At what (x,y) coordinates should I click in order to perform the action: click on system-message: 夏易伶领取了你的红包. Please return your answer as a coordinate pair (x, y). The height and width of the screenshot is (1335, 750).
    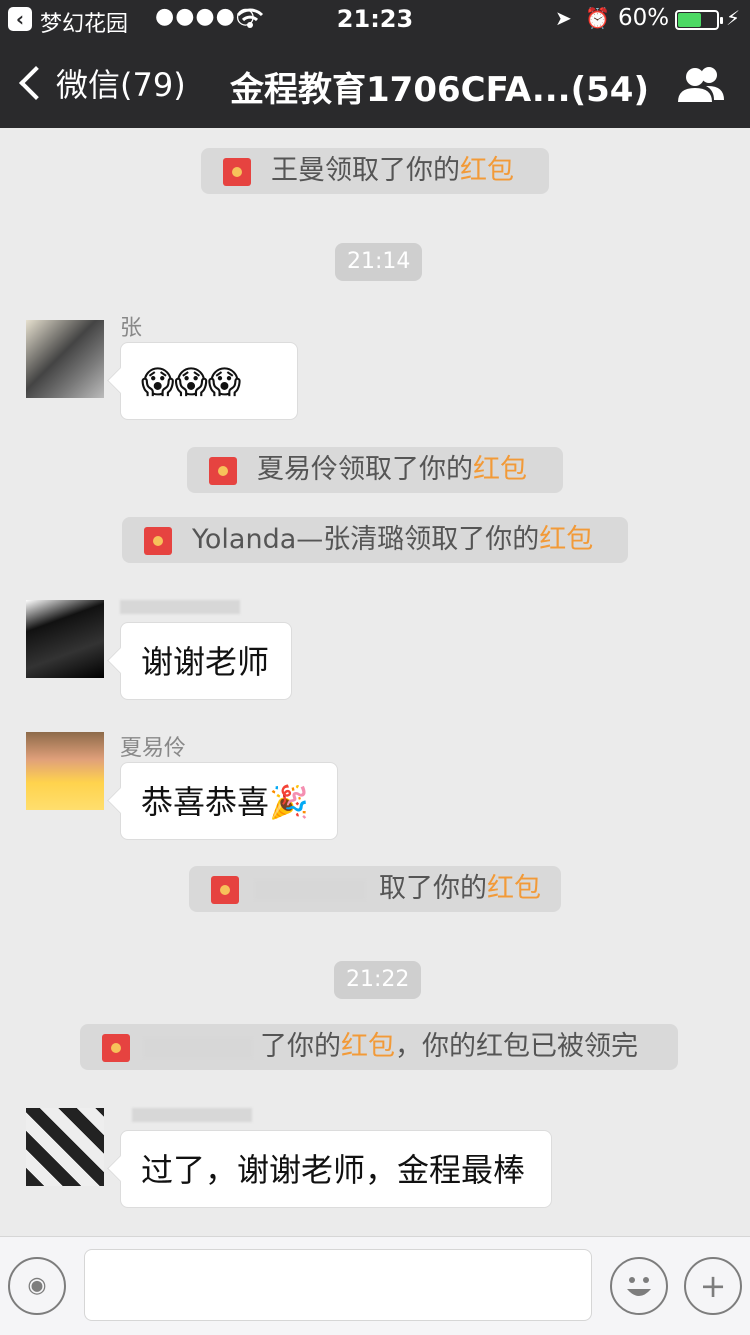
    Looking at the image, I should click on (375, 470).